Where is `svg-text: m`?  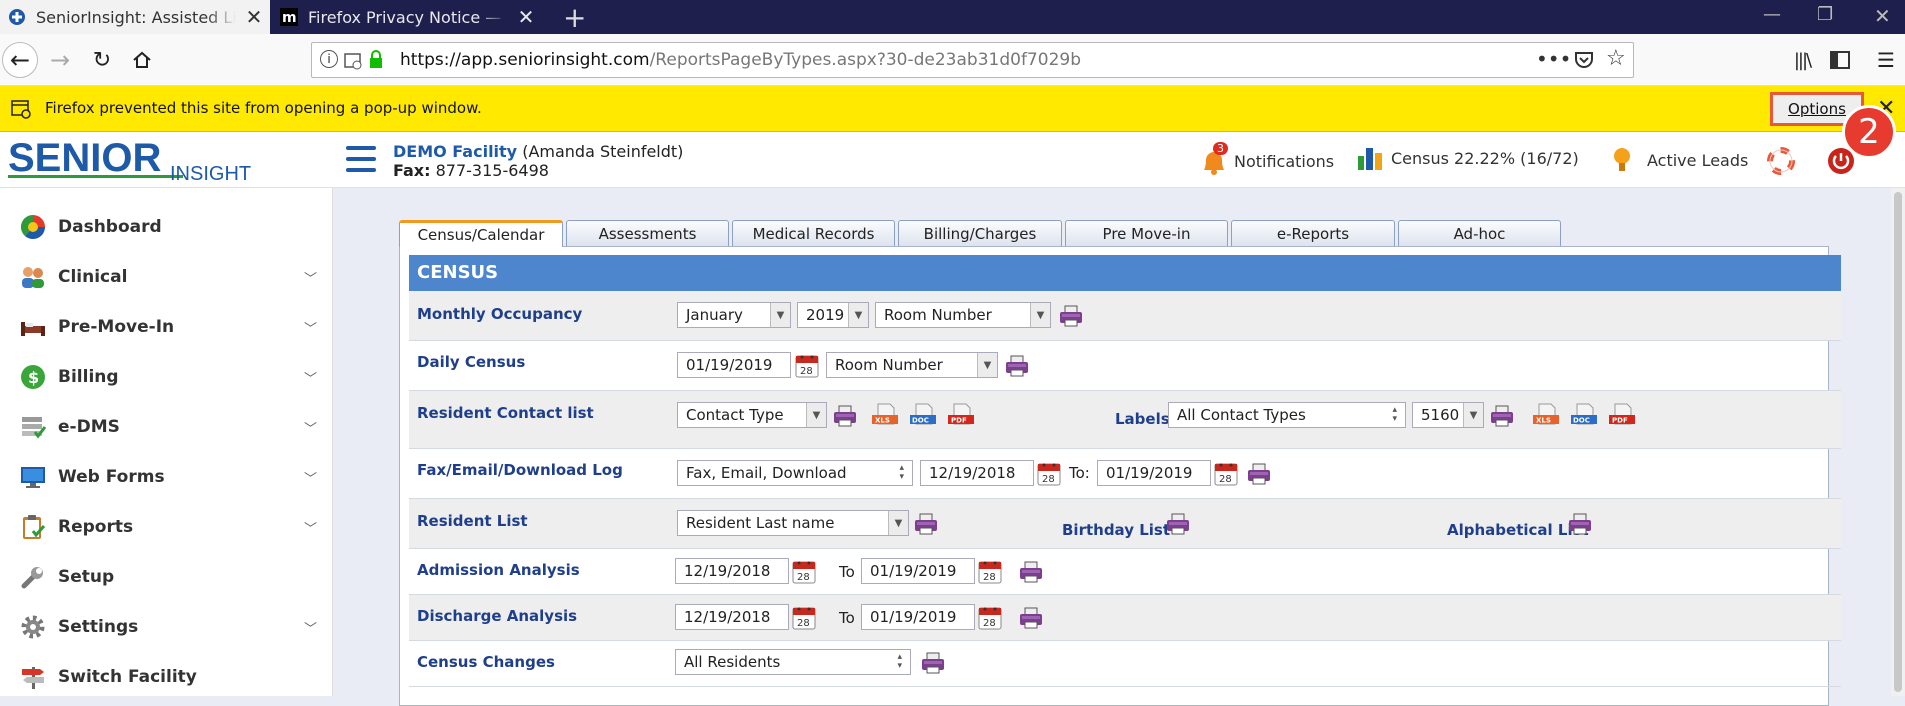
svg-text: m is located at coordinates (289, 18).